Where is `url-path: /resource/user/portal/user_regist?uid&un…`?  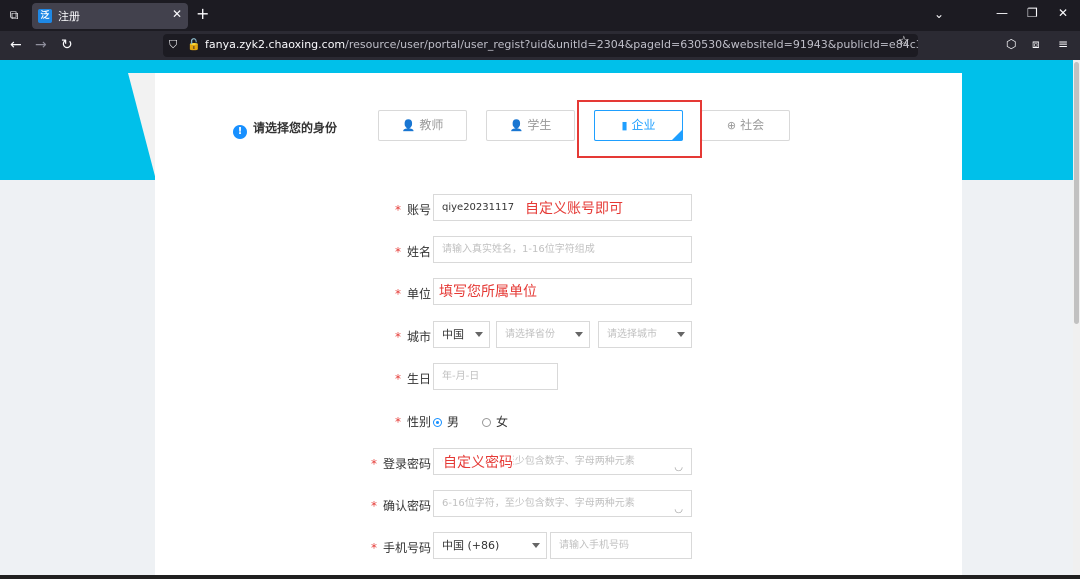 url-path: /resource/user/portal/user_regist?uid&un… is located at coordinates (631, 44).